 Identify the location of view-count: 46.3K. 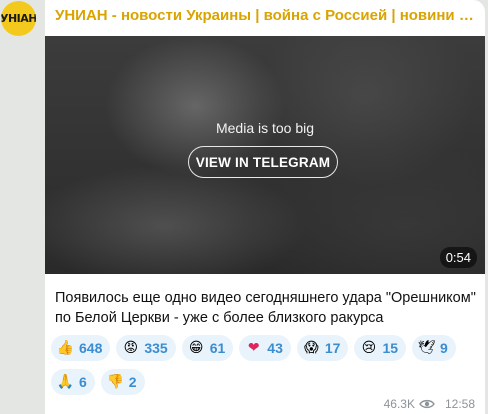
(399, 404).